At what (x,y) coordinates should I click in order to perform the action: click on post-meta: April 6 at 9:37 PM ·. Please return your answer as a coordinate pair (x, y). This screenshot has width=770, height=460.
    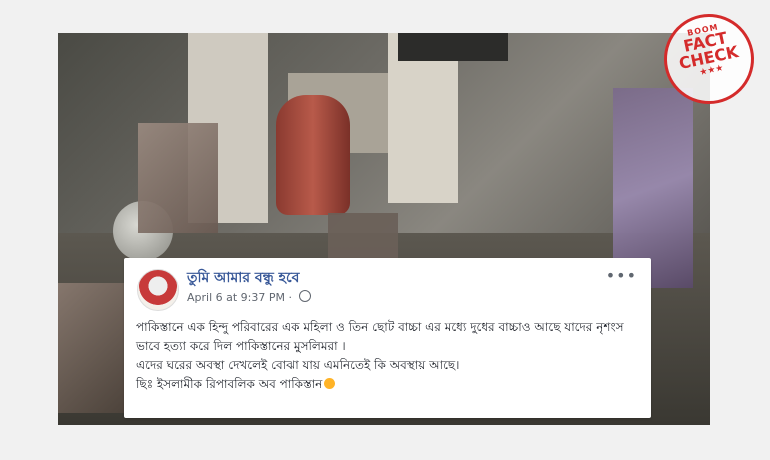
    Looking at the image, I should click on (249, 297).